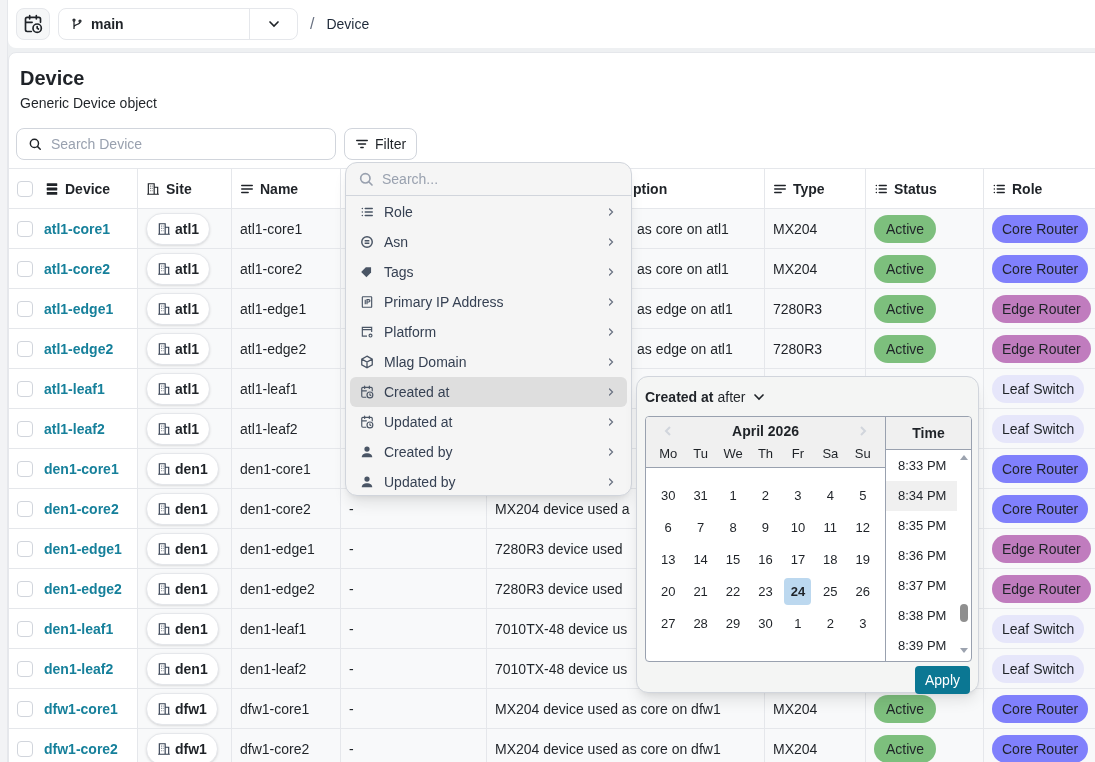  I want to click on calendar-day: 22, so click(733, 591).